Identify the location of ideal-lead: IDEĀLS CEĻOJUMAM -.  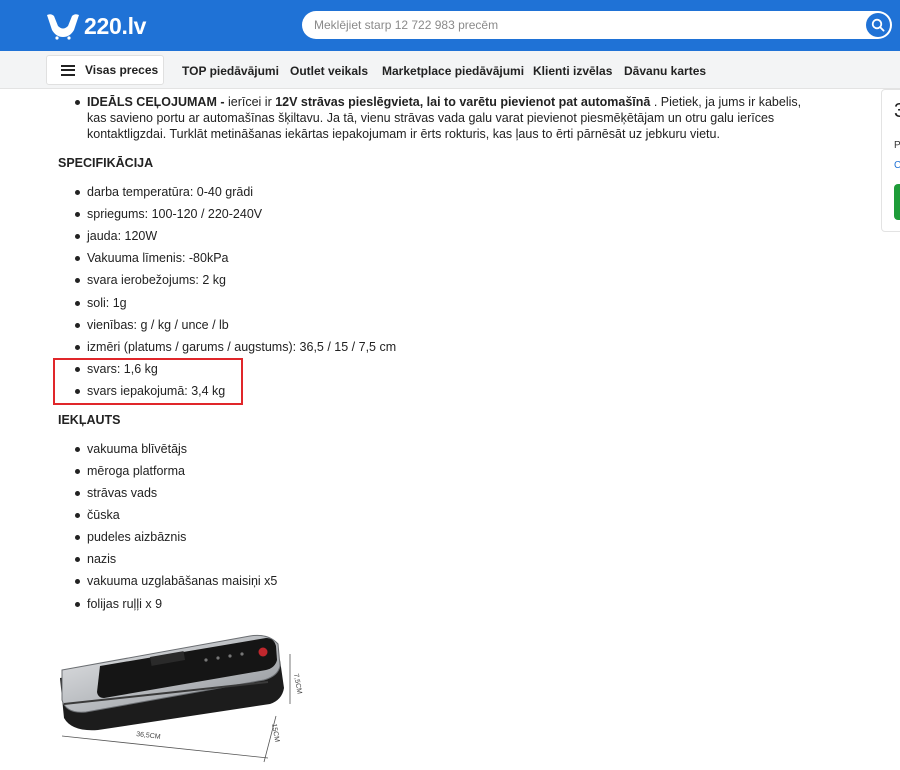
(156, 102).